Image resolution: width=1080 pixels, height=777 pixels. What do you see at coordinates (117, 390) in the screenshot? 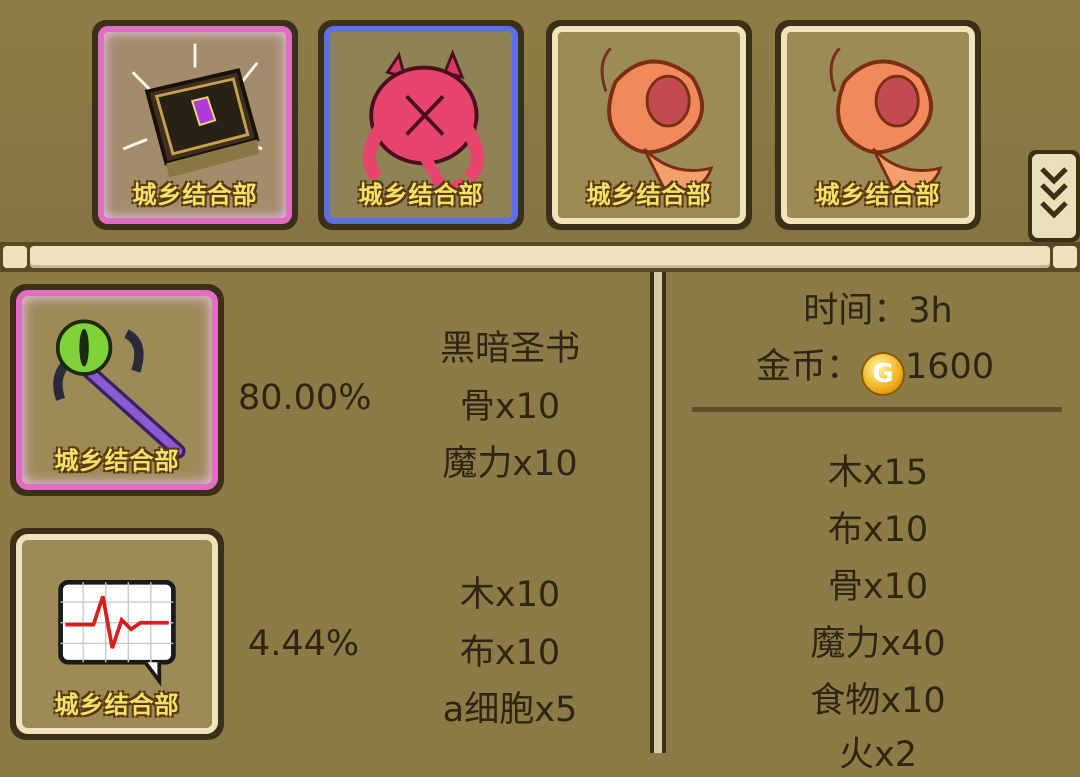
I see `recipe-item-slot-staff: 城乡结合部` at bounding box center [117, 390].